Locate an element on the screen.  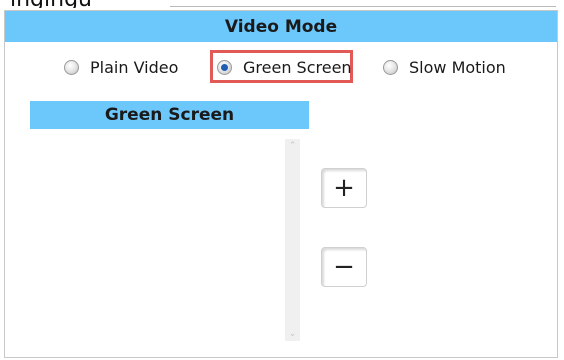
section-header-title: Green Screen is located at coordinates (169, 115).